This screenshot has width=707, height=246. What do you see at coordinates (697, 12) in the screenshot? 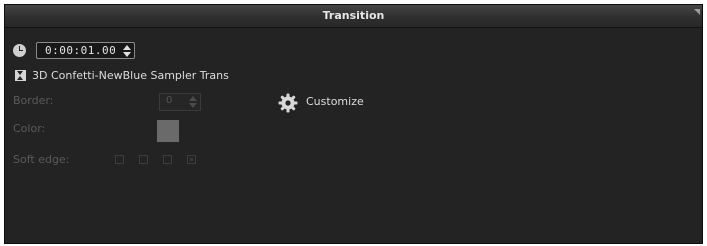
I see `panel-corner-icon` at bounding box center [697, 12].